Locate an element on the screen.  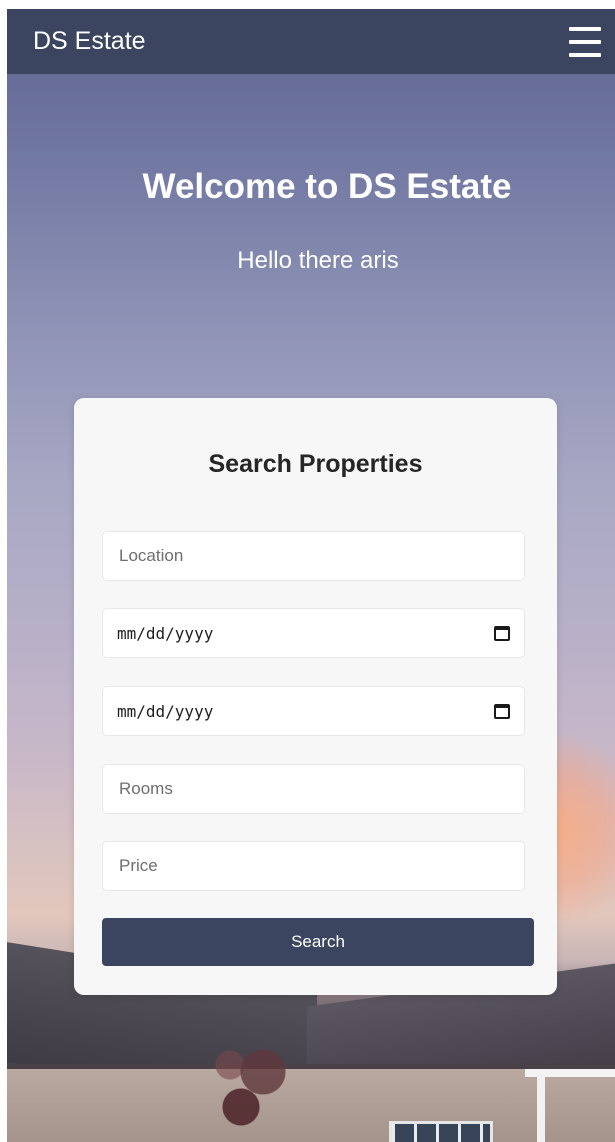
rooms-field is located at coordinates (313, 789).